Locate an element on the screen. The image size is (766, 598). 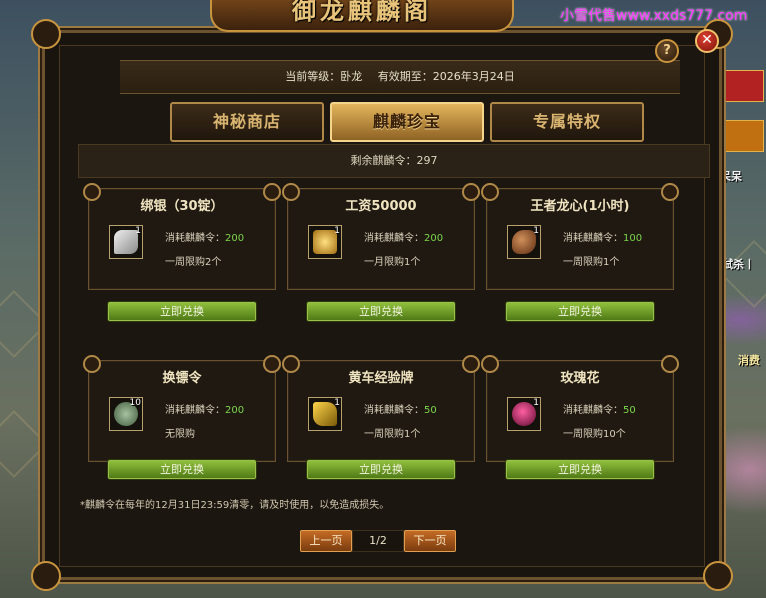
shop-item-card: 王者龙心(1小时) 1 消耗麒麟令：100 一周限购1个 is located at coordinates (580, 236).